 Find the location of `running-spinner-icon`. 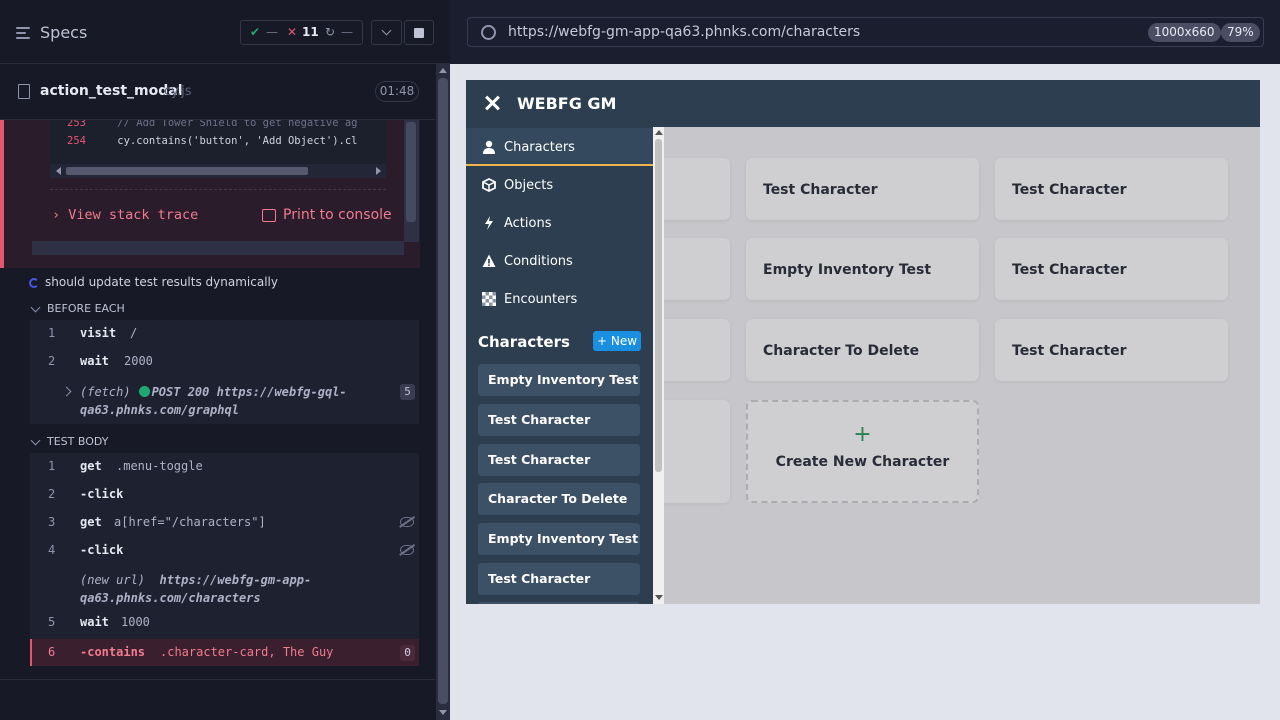

running-spinner-icon is located at coordinates (34, 283).